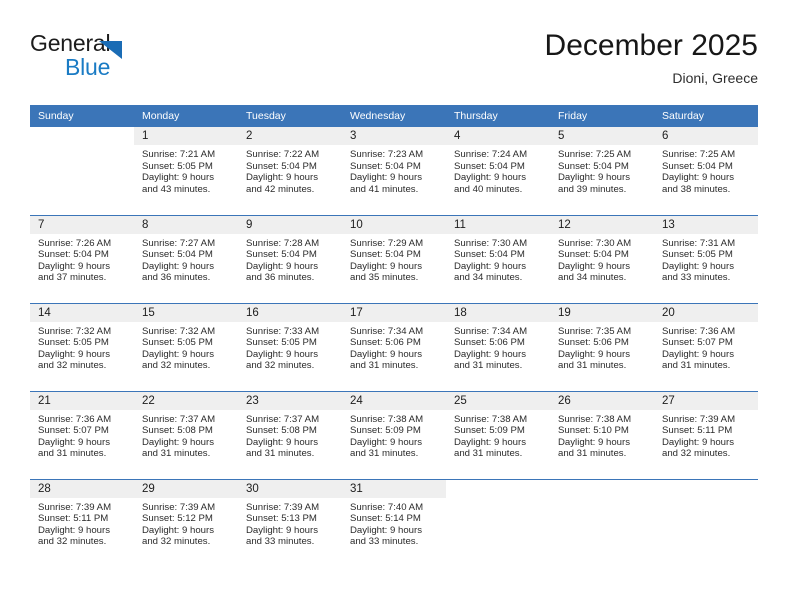  I want to click on day-number: 13, so click(706, 224).